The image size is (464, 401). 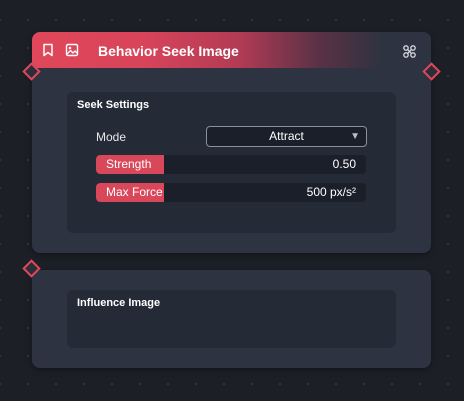 I want to click on mode-label: Mode, so click(x=111, y=137).